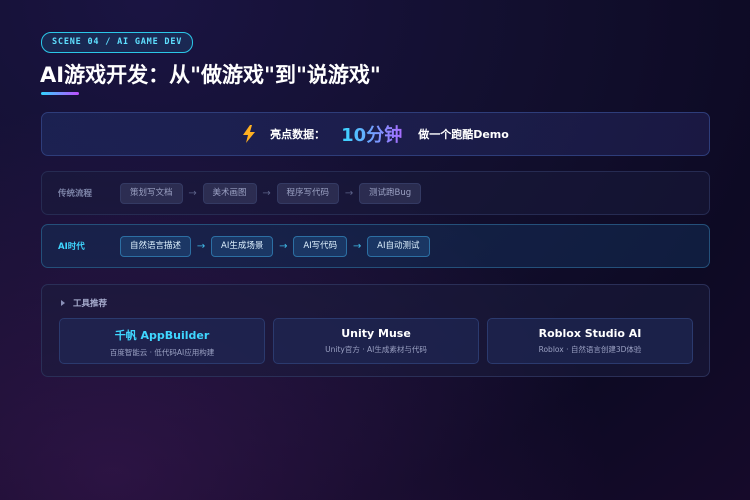 This screenshot has width=750, height=500. What do you see at coordinates (390, 193) in the screenshot?
I see `traditional-step: 测试跑Bug` at bounding box center [390, 193].